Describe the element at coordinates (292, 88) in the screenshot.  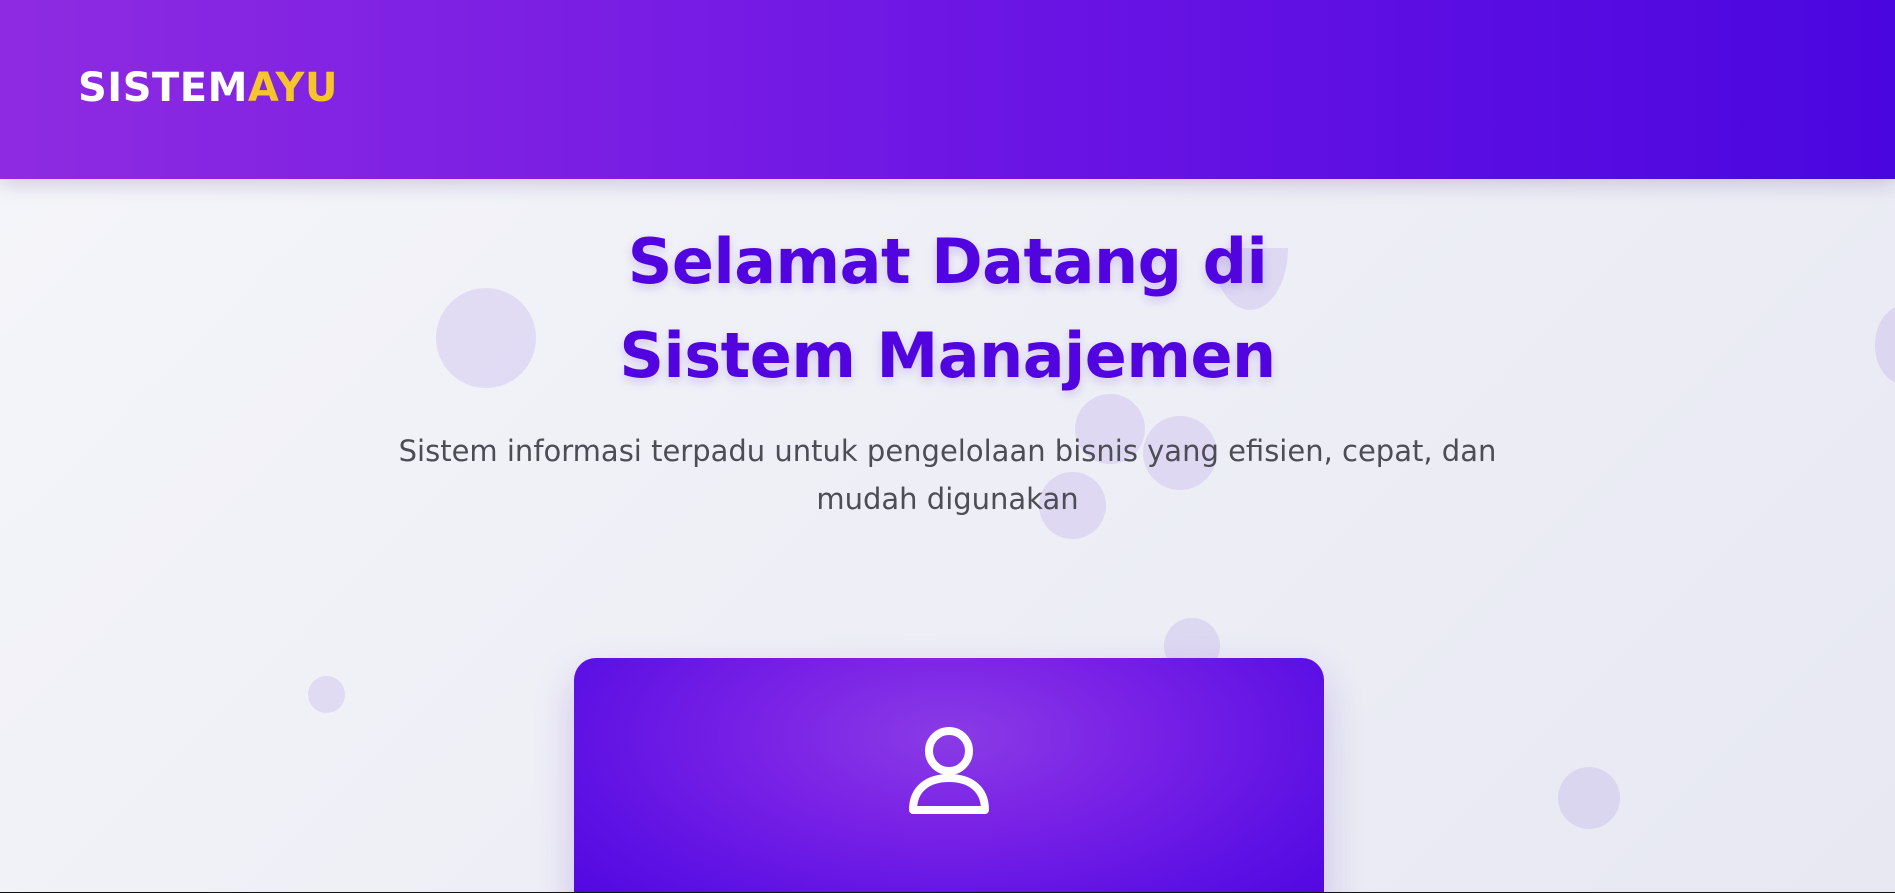
I see `logo-text-accent: AYU` at that location.